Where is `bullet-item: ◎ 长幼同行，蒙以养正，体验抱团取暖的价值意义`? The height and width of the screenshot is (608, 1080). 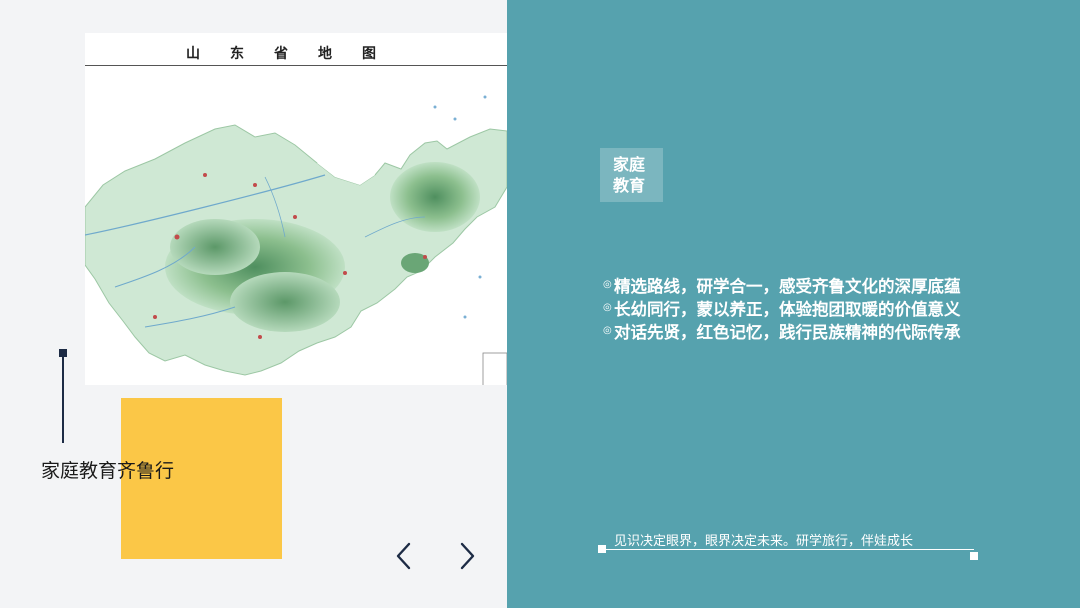
bullet-item: ◎ 长幼同行，蒙以养正，体验抱团取暖的价值意义 is located at coordinates (833, 307).